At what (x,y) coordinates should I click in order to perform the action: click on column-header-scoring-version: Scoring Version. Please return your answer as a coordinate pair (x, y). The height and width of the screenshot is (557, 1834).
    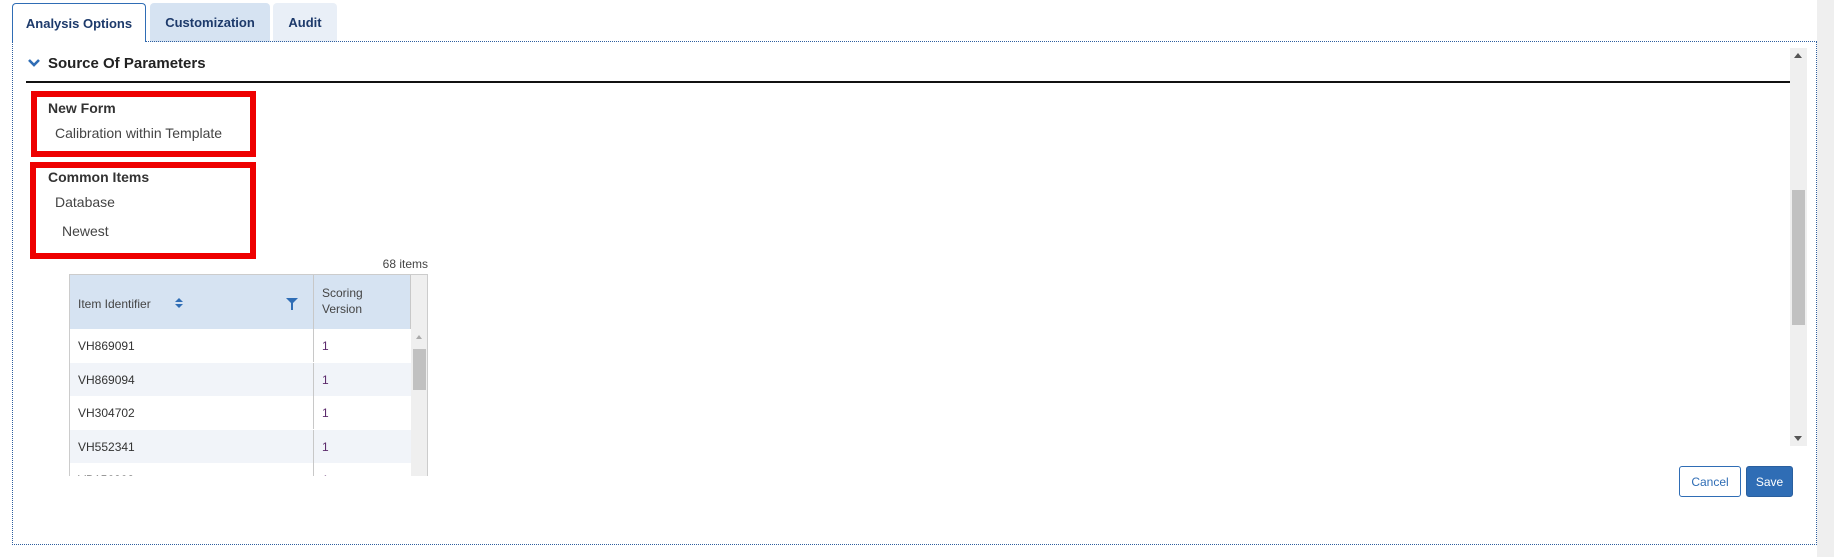
    Looking at the image, I should click on (362, 302).